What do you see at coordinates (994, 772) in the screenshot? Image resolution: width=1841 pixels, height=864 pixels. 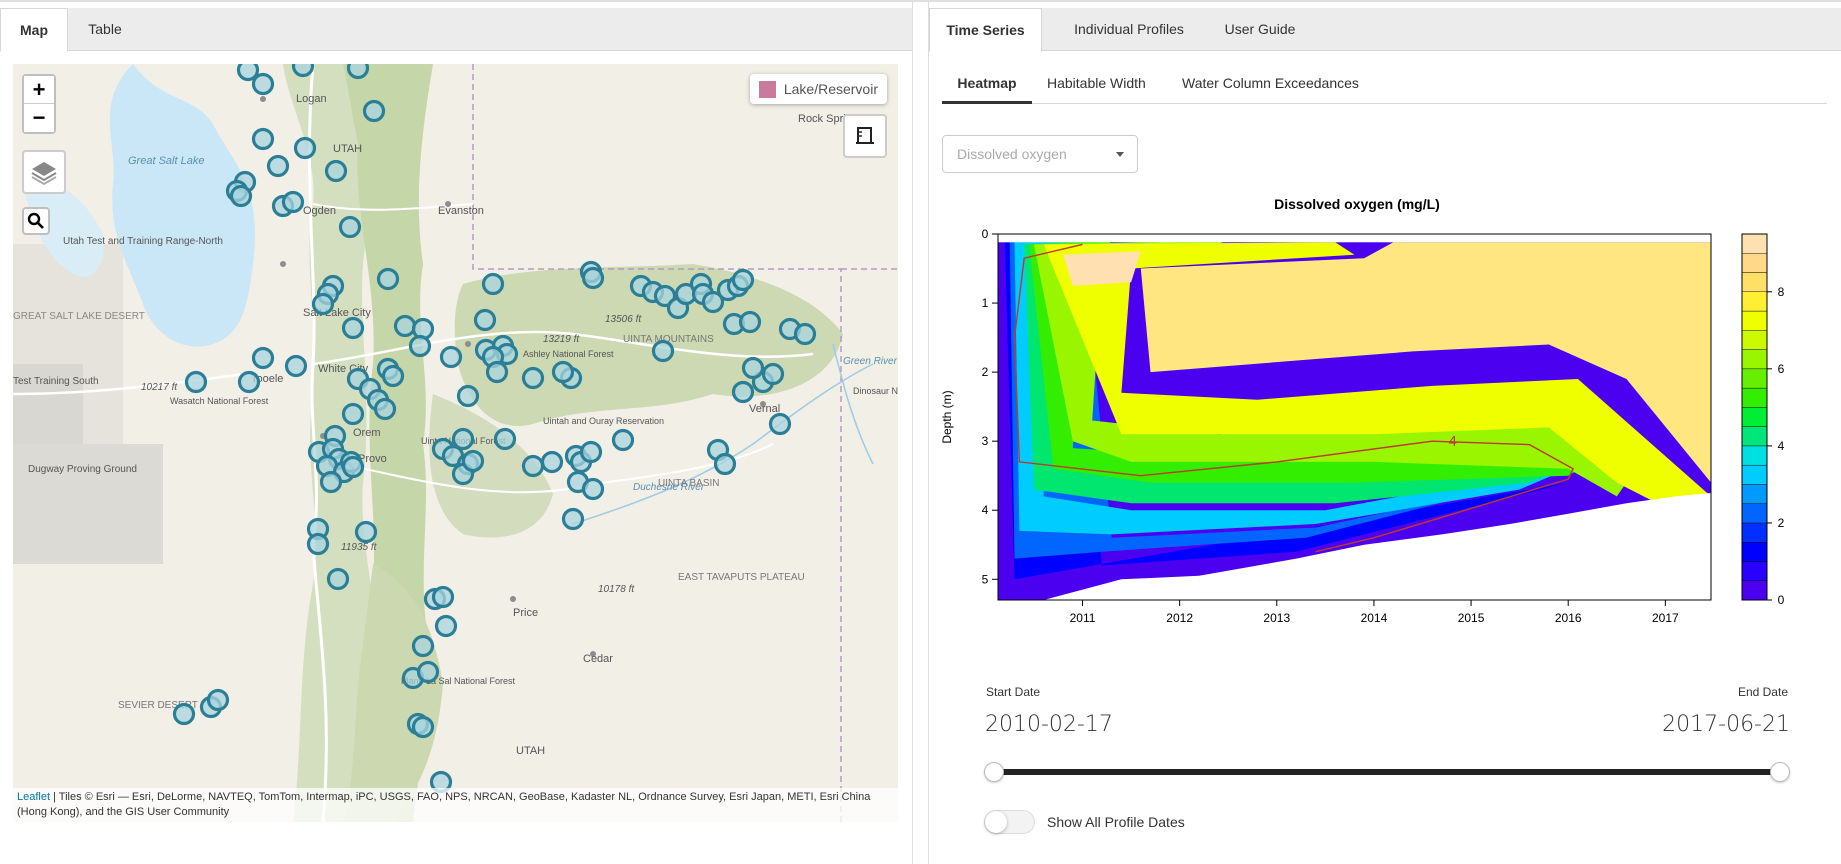 I see `start-date-handle` at bounding box center [994, 772].